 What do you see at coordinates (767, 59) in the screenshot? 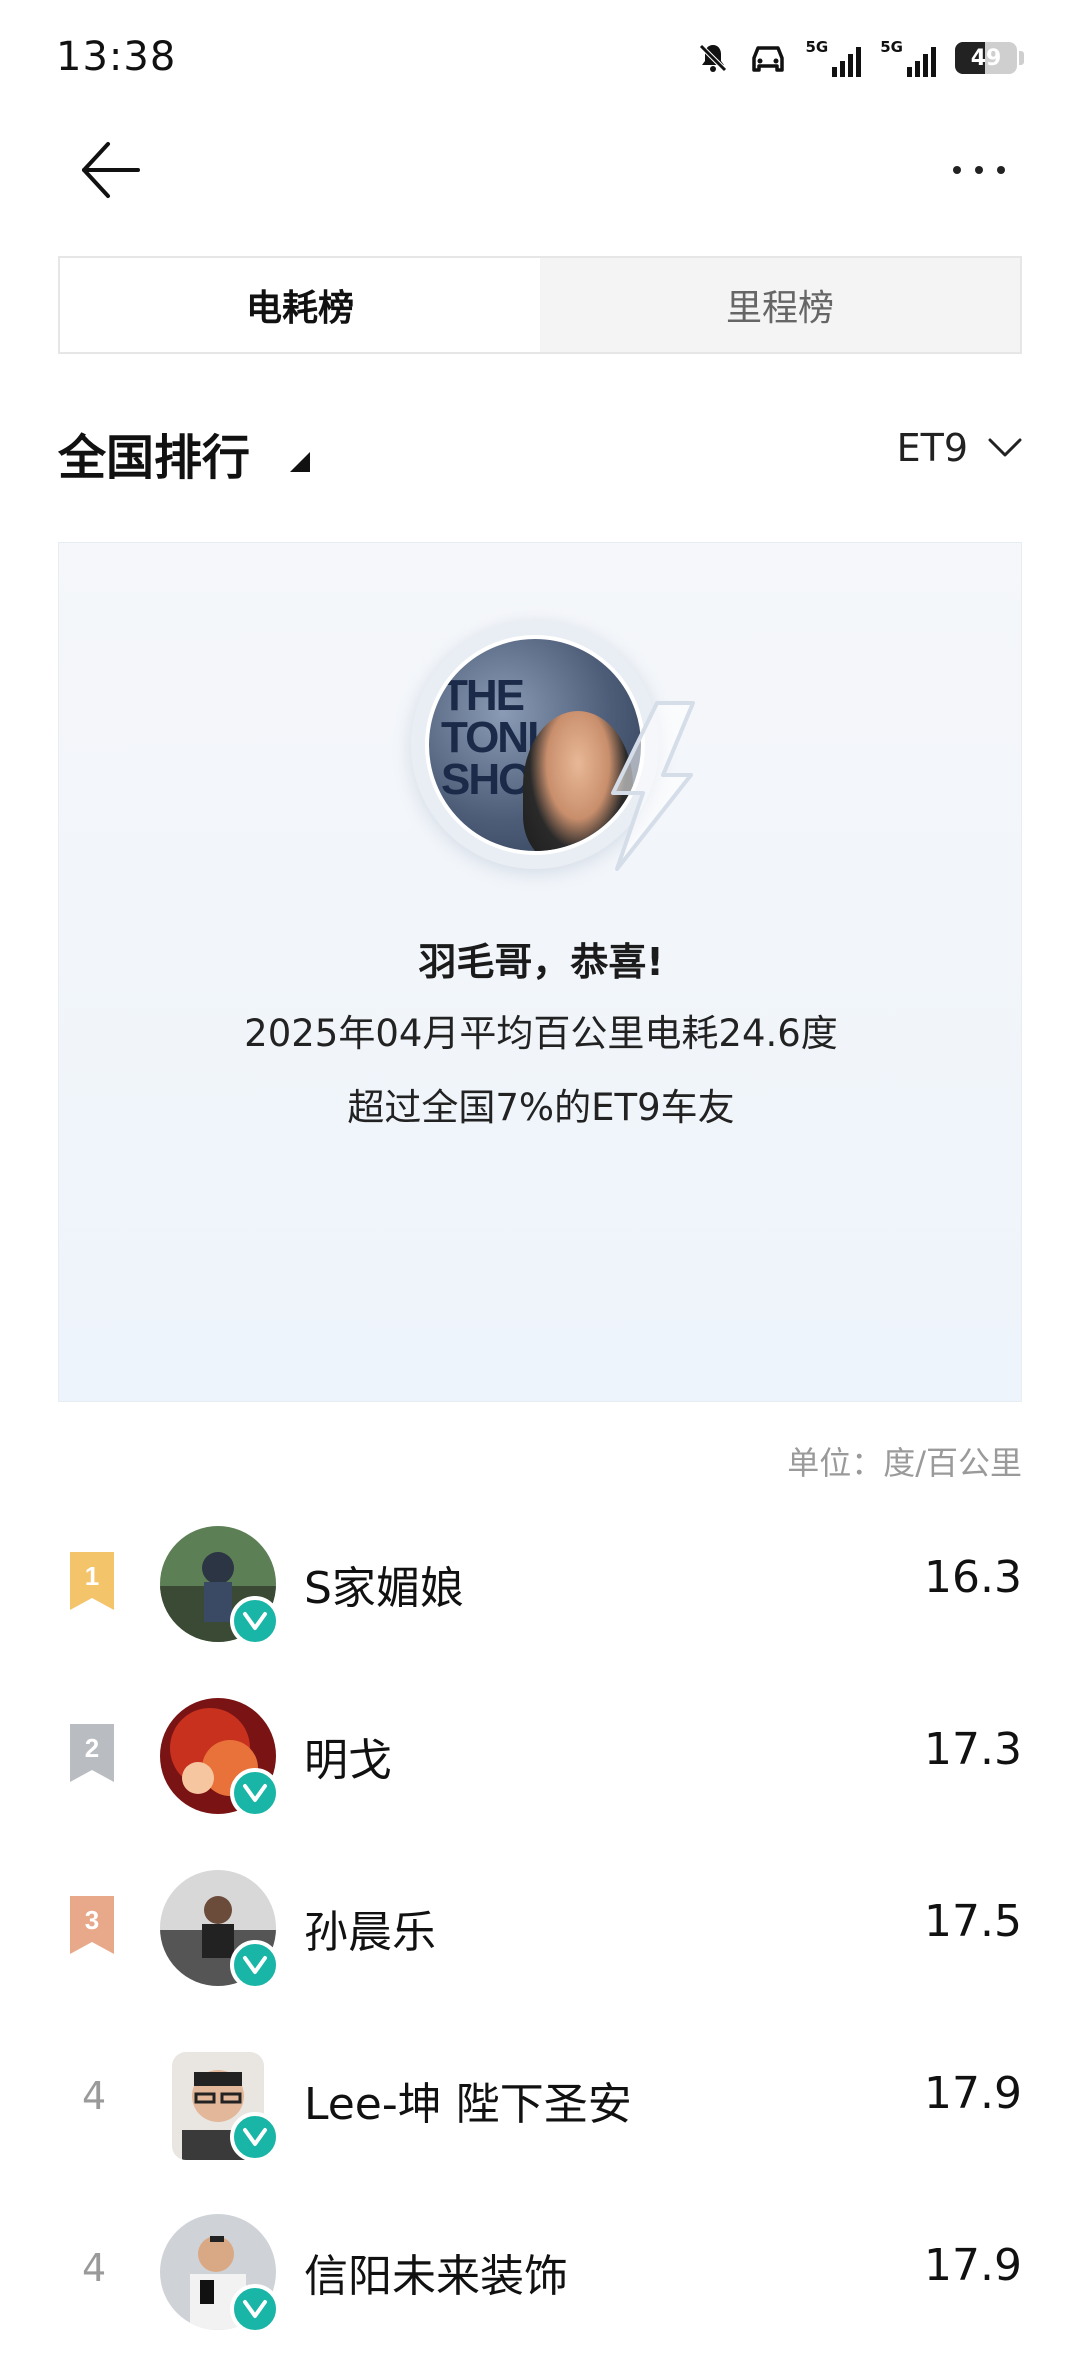
I see `car-icon` at bounding box center [767, 59].